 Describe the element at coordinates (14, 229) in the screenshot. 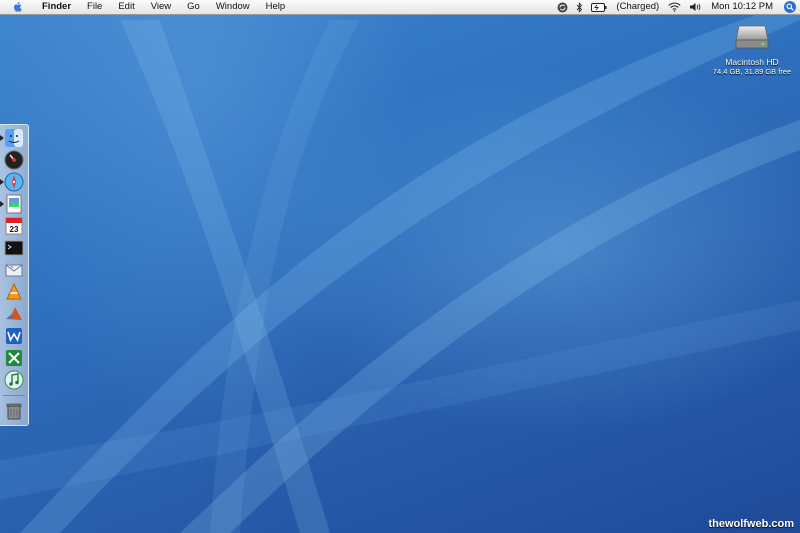

I see `ical-date: 23` at that location.